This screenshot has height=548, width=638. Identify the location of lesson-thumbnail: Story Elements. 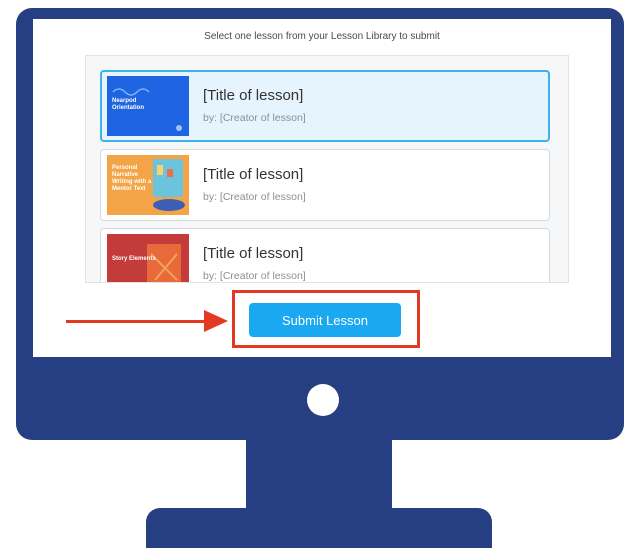
(148, 258).